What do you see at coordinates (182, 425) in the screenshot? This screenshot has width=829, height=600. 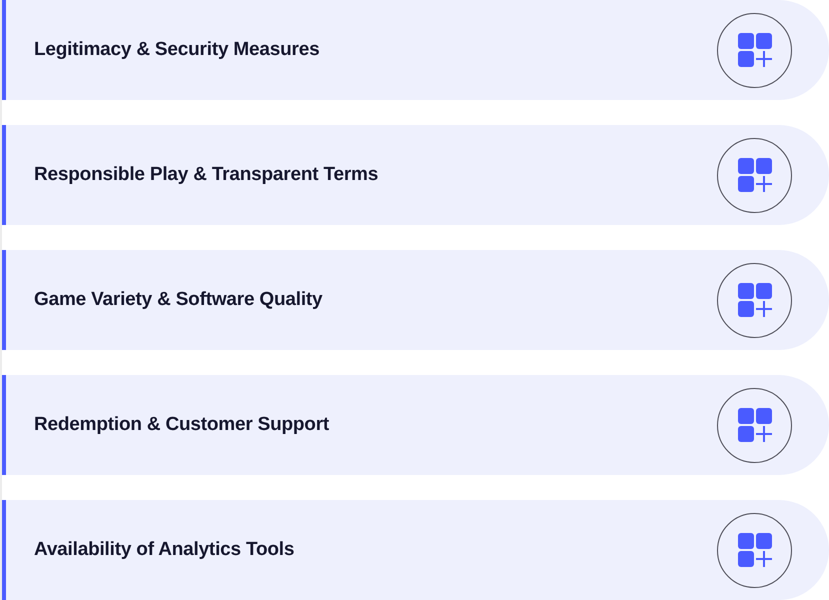 I see `item-title: Redemption & Customer Support` at bounding box center [182, 425].